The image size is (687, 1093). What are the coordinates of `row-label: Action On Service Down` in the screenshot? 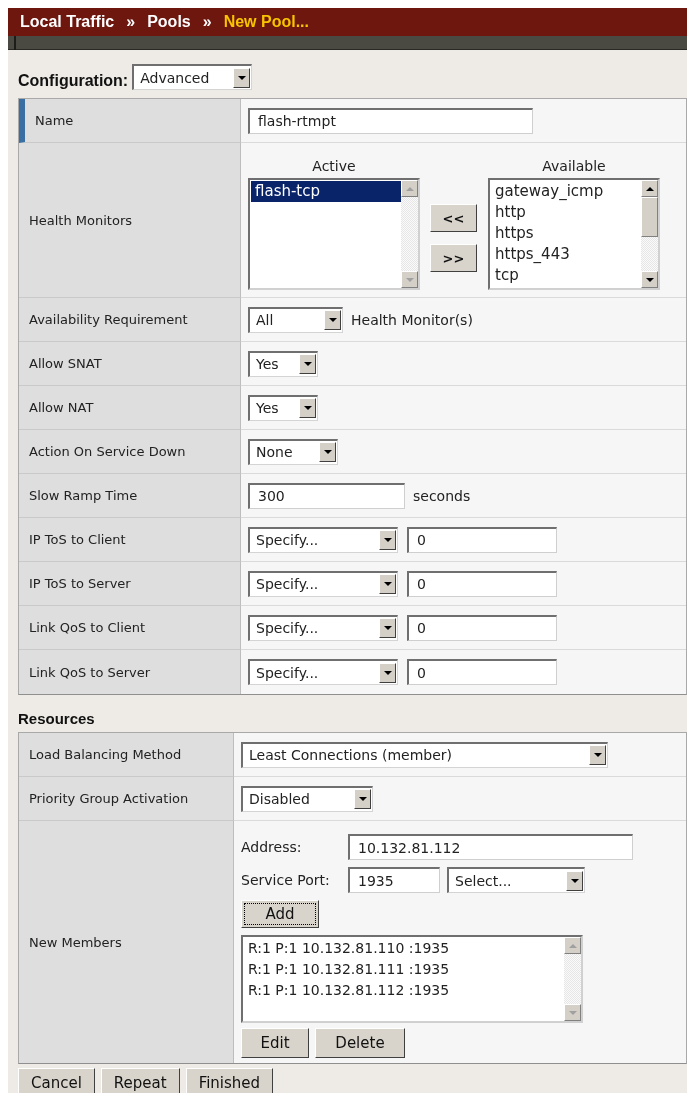 It's located at (130, 452).